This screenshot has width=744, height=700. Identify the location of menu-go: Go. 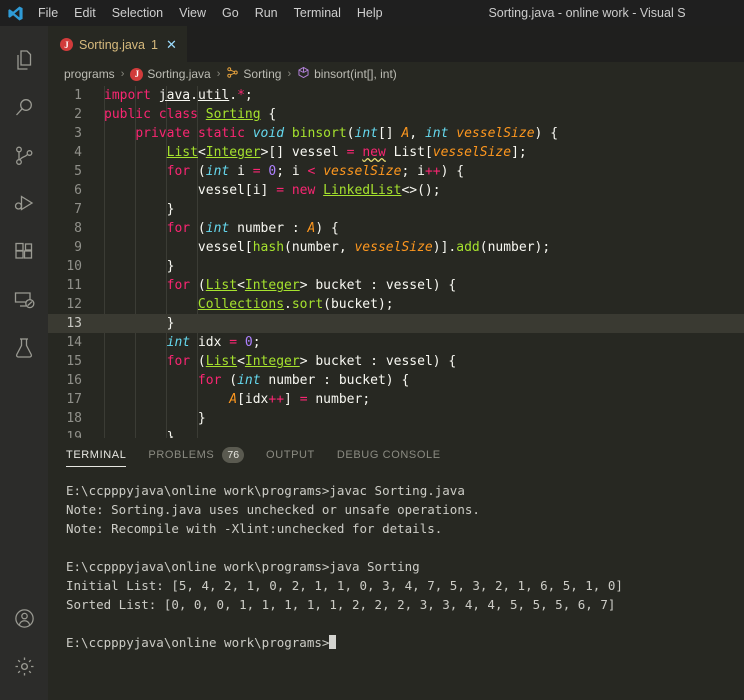
(230, 13).